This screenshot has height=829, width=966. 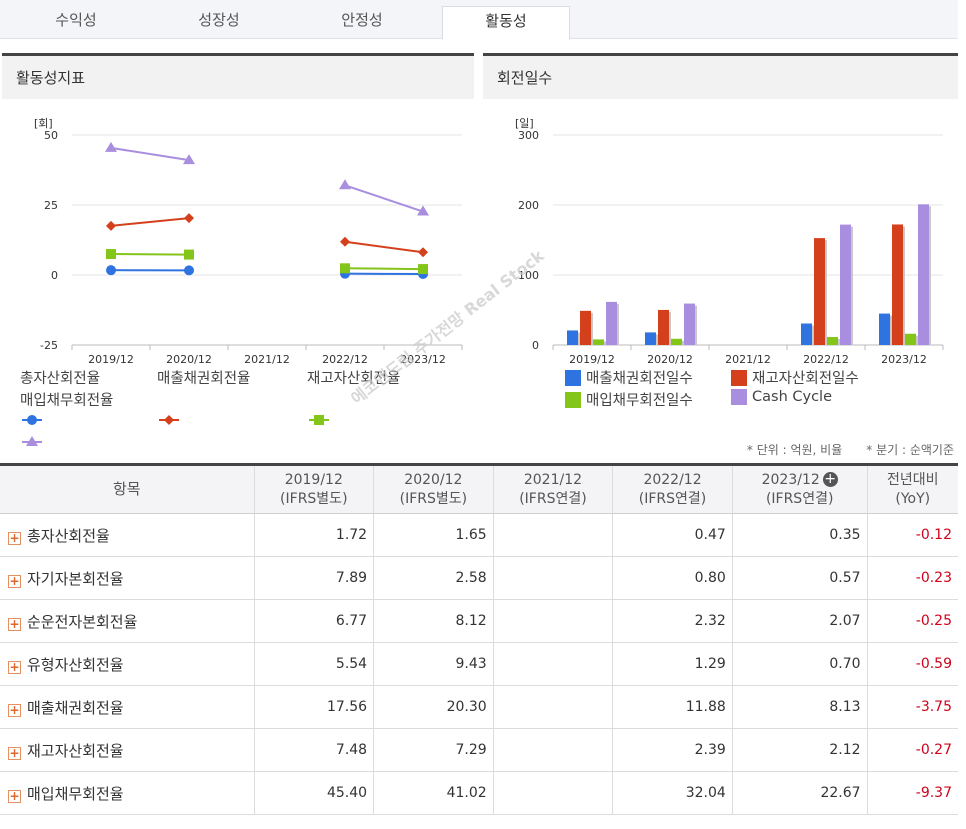 I want to click on tab-bar: 수익성 성장성 안정성 활동성, so click(x=479, y=20).